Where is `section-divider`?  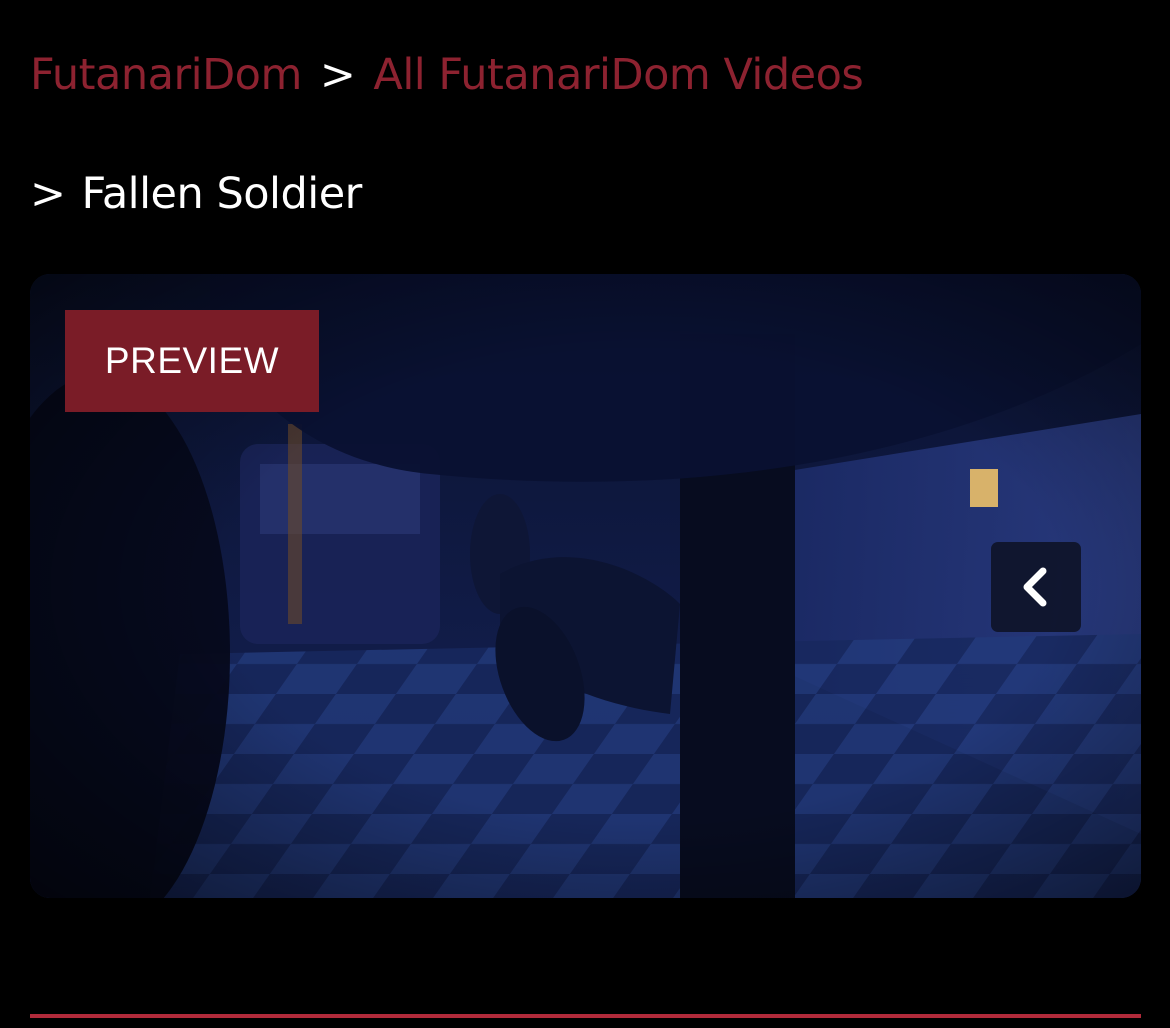
section-divider is located at coordinates (585, 1016).